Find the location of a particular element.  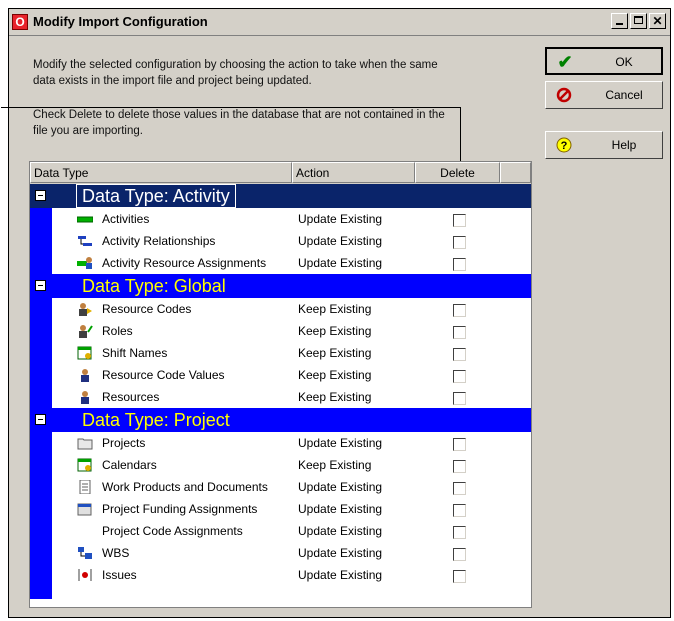

table-header: Data Type Action Delete is located at coordinates (280, 173).